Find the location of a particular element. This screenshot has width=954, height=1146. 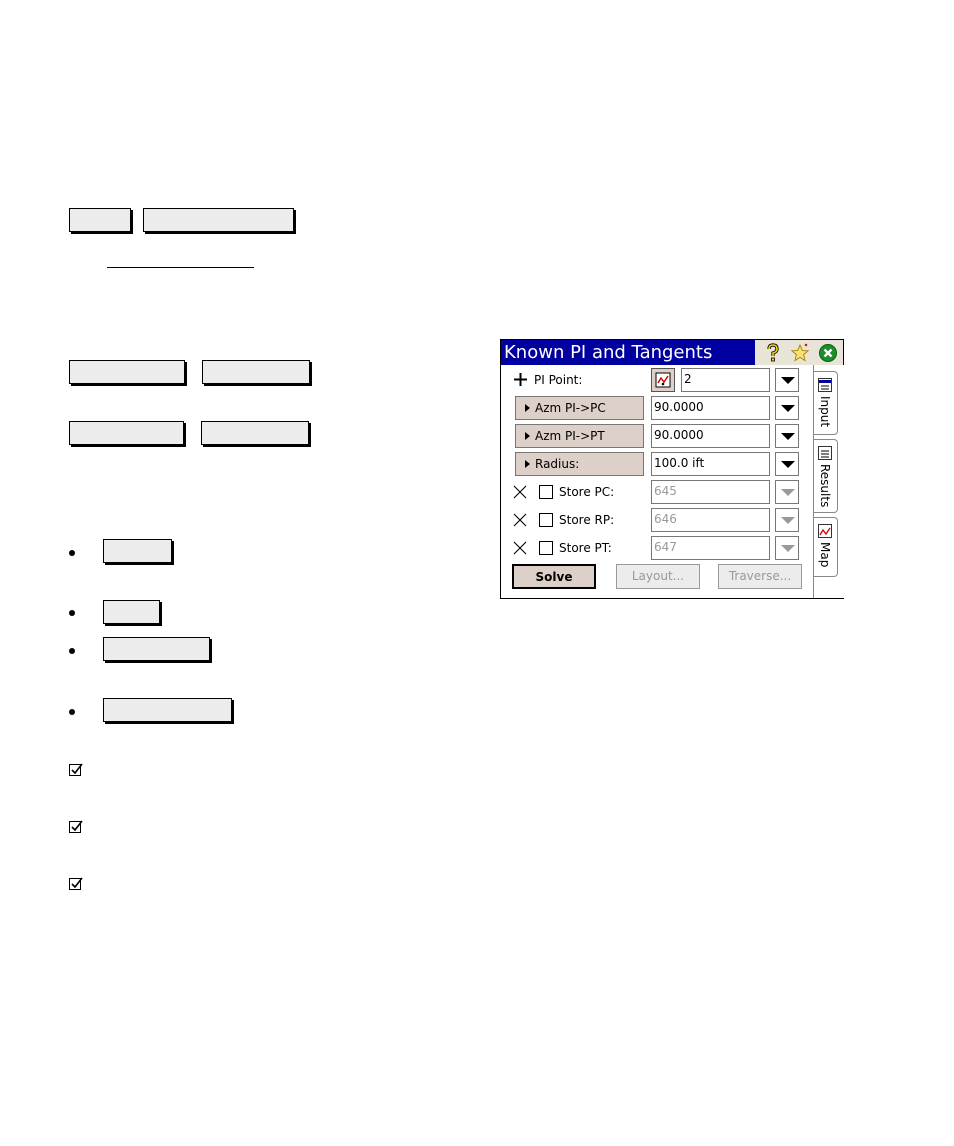

map-pick-icon is located at coordinates (663, 380).